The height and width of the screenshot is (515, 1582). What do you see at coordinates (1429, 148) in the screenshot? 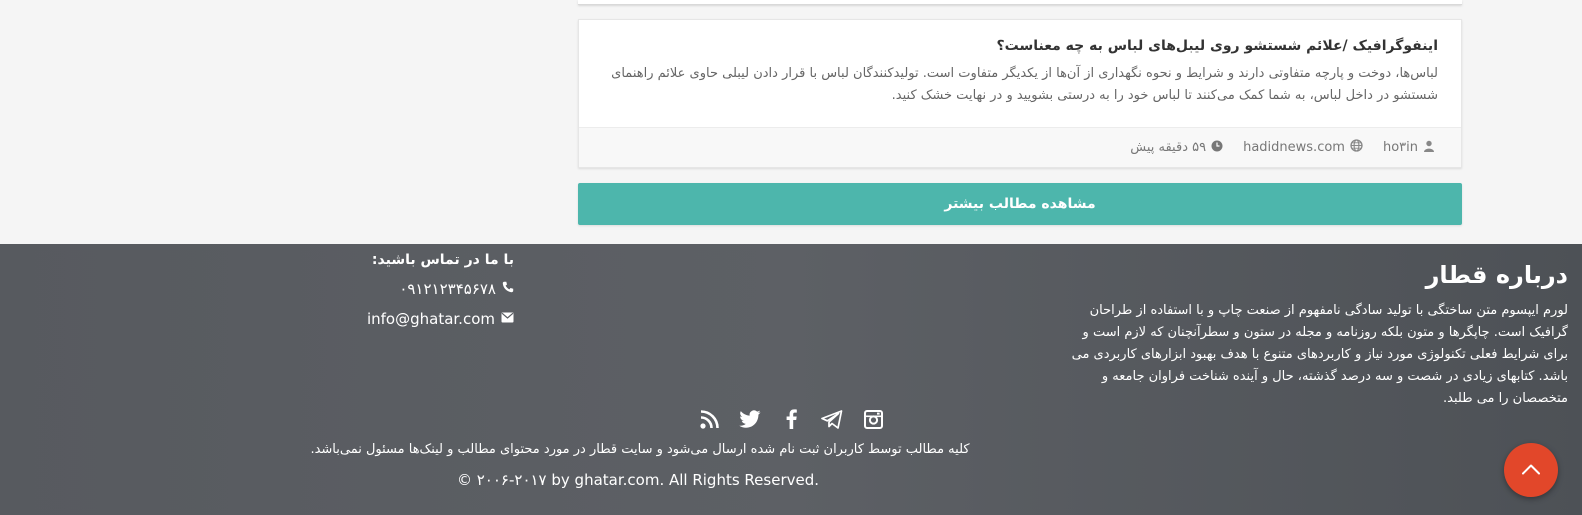
I see `user-icon` at bounding box center [1429, 148].